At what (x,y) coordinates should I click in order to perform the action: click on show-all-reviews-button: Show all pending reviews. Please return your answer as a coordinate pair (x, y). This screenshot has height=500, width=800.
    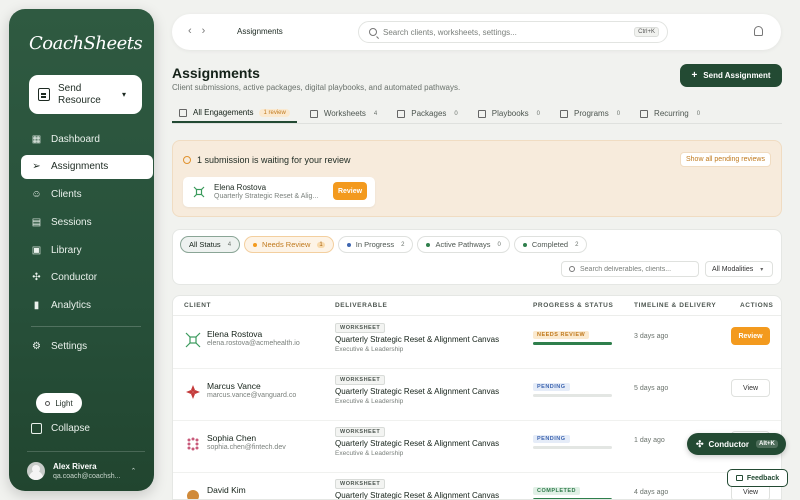
    Looking at the image, I should click on (725, 159).